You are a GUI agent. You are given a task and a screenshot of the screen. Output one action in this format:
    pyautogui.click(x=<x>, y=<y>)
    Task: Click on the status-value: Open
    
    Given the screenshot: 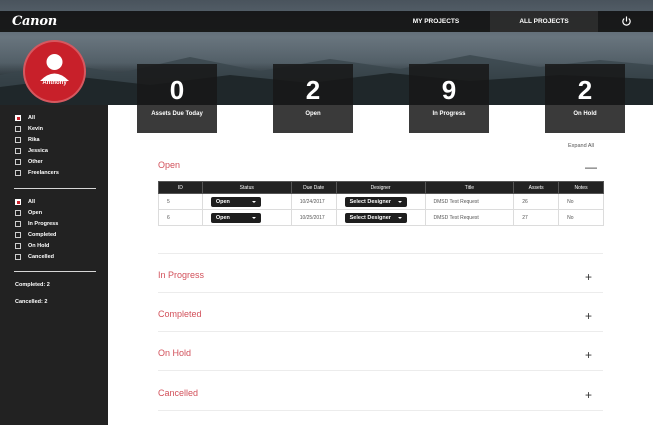 What is the action you would take?
    pyautogui.click(x=222, y=201)
    